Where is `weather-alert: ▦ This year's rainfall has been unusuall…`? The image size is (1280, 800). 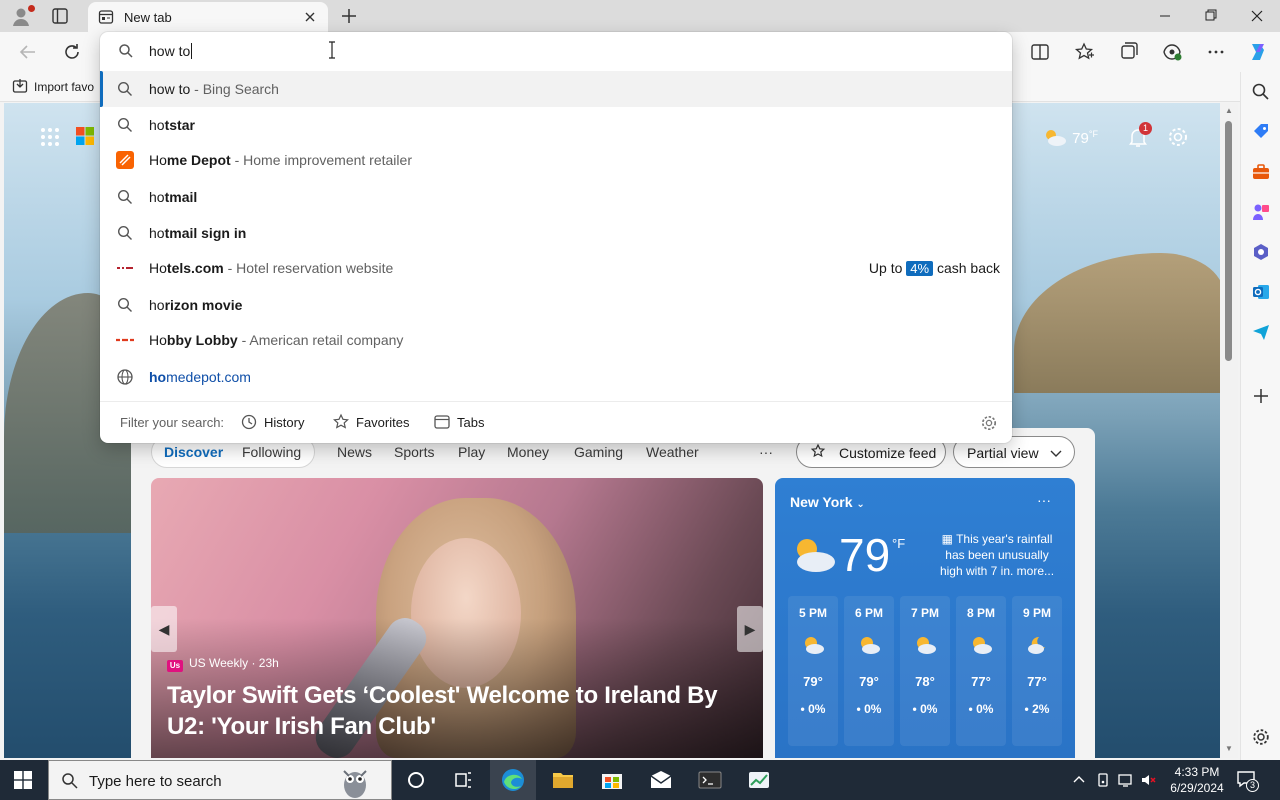
weather-alert: ▦ This year's rainfall has been unusuall… is located at coordinates (997, 555).